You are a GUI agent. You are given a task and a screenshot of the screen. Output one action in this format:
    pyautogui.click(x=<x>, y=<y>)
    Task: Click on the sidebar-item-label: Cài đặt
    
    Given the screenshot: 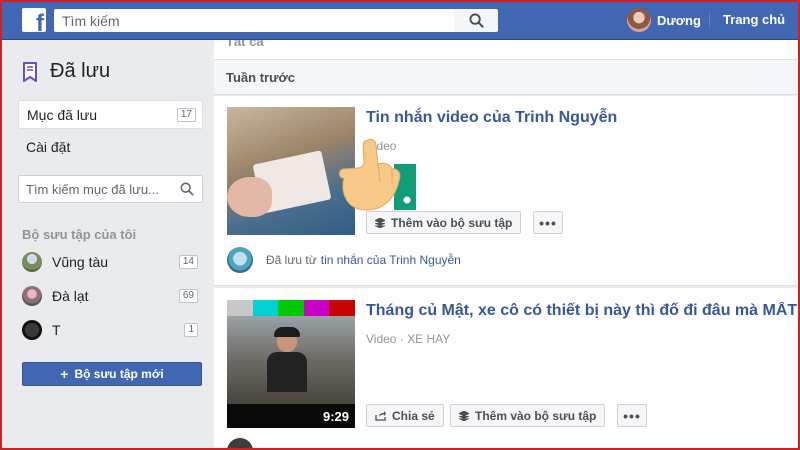 What is the action you would take?
    pyautogui.click(x=48, y=146)
    